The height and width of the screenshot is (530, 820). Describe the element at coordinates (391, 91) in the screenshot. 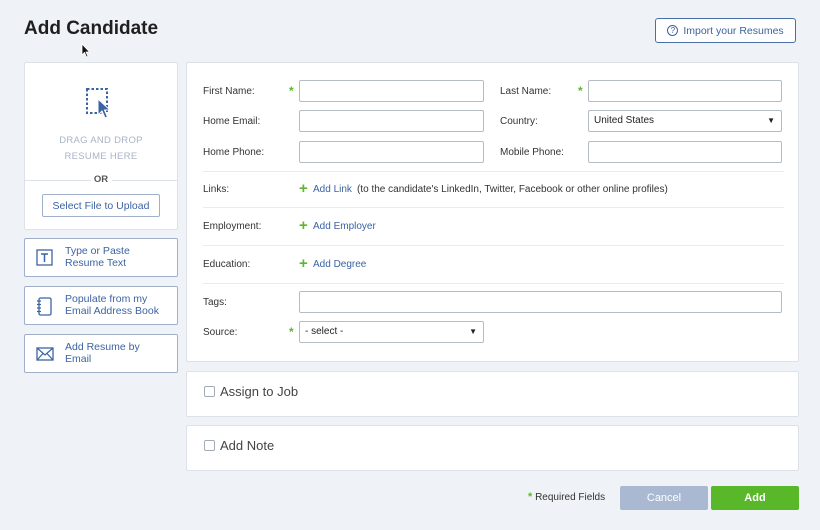

I see `first-name-input` at that location.